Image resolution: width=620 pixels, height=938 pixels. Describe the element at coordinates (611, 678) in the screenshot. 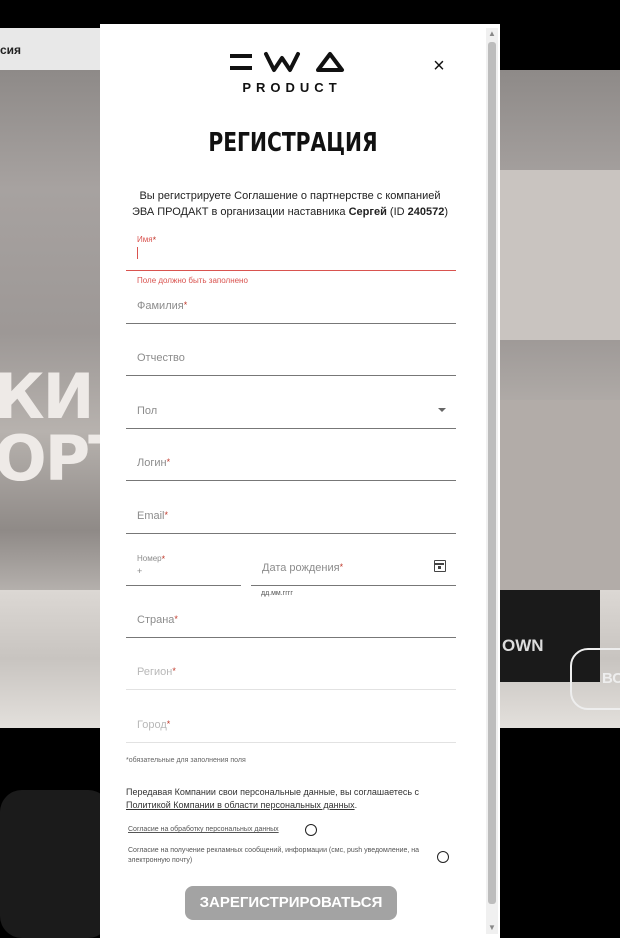

I see `background-hero-button-label: ВС` at that location.